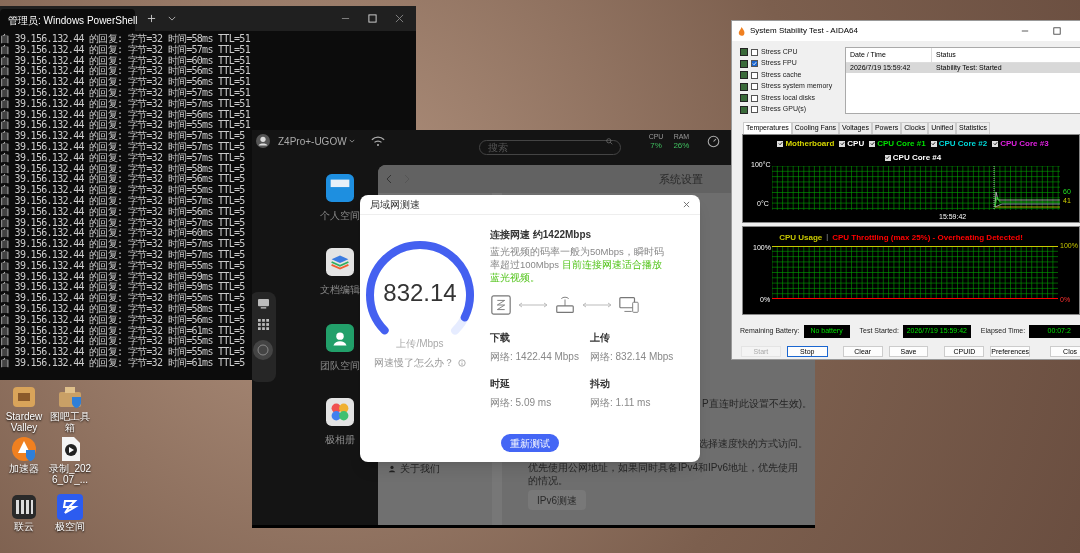  Describe the element at coordinates (530, 443) in the screenshot. I see `retest-button: 重新测试` at that location.